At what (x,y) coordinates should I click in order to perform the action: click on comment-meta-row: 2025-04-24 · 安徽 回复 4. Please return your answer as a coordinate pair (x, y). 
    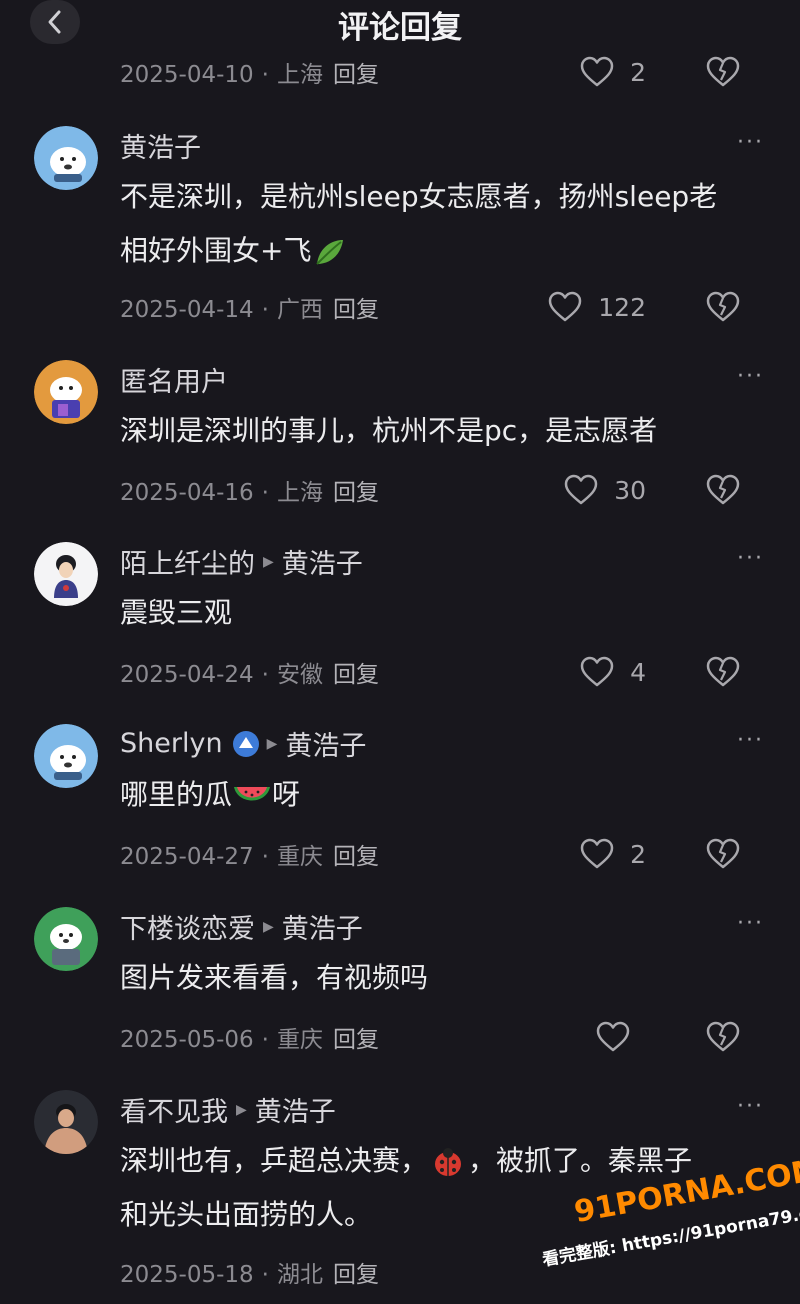
    Looking at the image, I should click on (445, 672).